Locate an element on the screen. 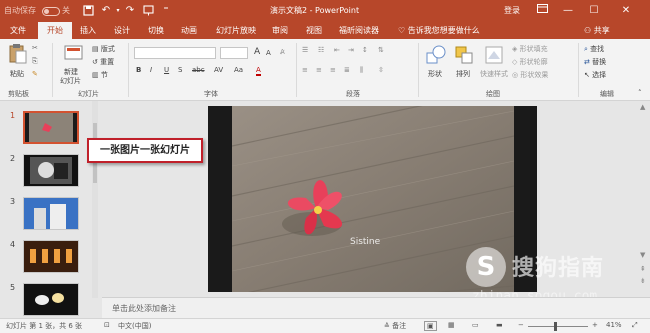 The height and width of the screenshot is (333, 650). language-indicator: 中文(中国) is located at coordinates (134, 326).